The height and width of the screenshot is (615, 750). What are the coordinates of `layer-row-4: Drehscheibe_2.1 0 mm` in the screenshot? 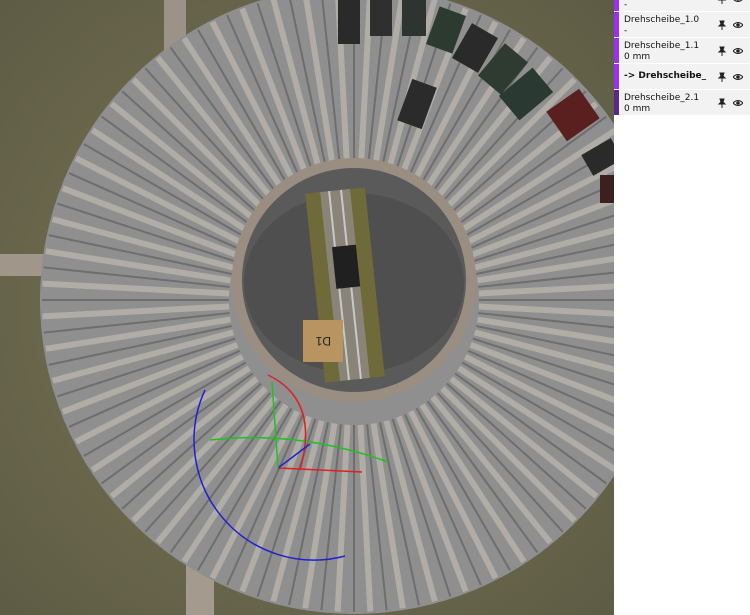 It's located at (682, 103).